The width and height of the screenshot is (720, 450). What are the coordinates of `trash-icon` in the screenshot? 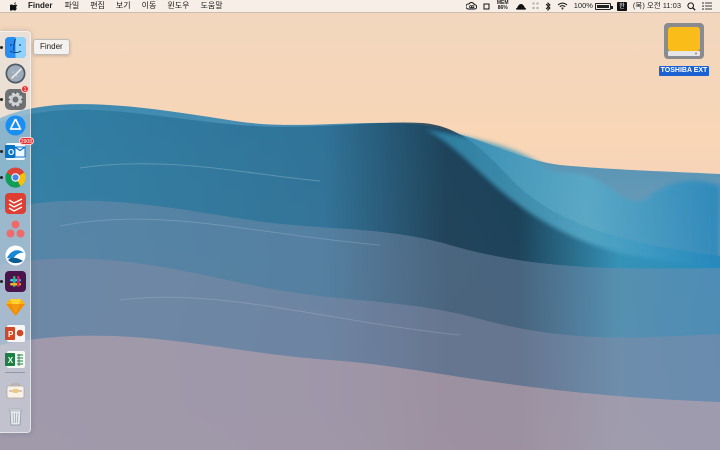 It's located at (15, 416).